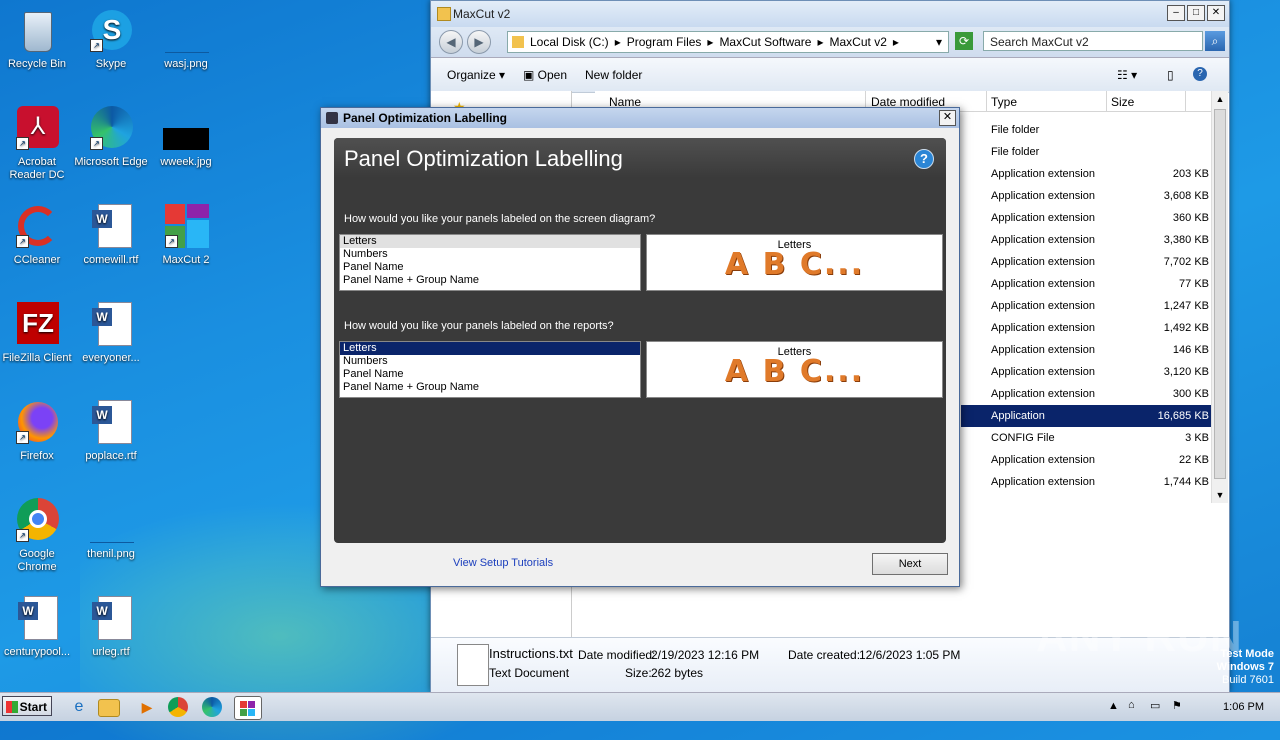 The height and width of the screenshot is (740, 1280). Describe the element at coordinates (545, 75) in the screenshot. I see `open-button: ▣ Open` at that location.